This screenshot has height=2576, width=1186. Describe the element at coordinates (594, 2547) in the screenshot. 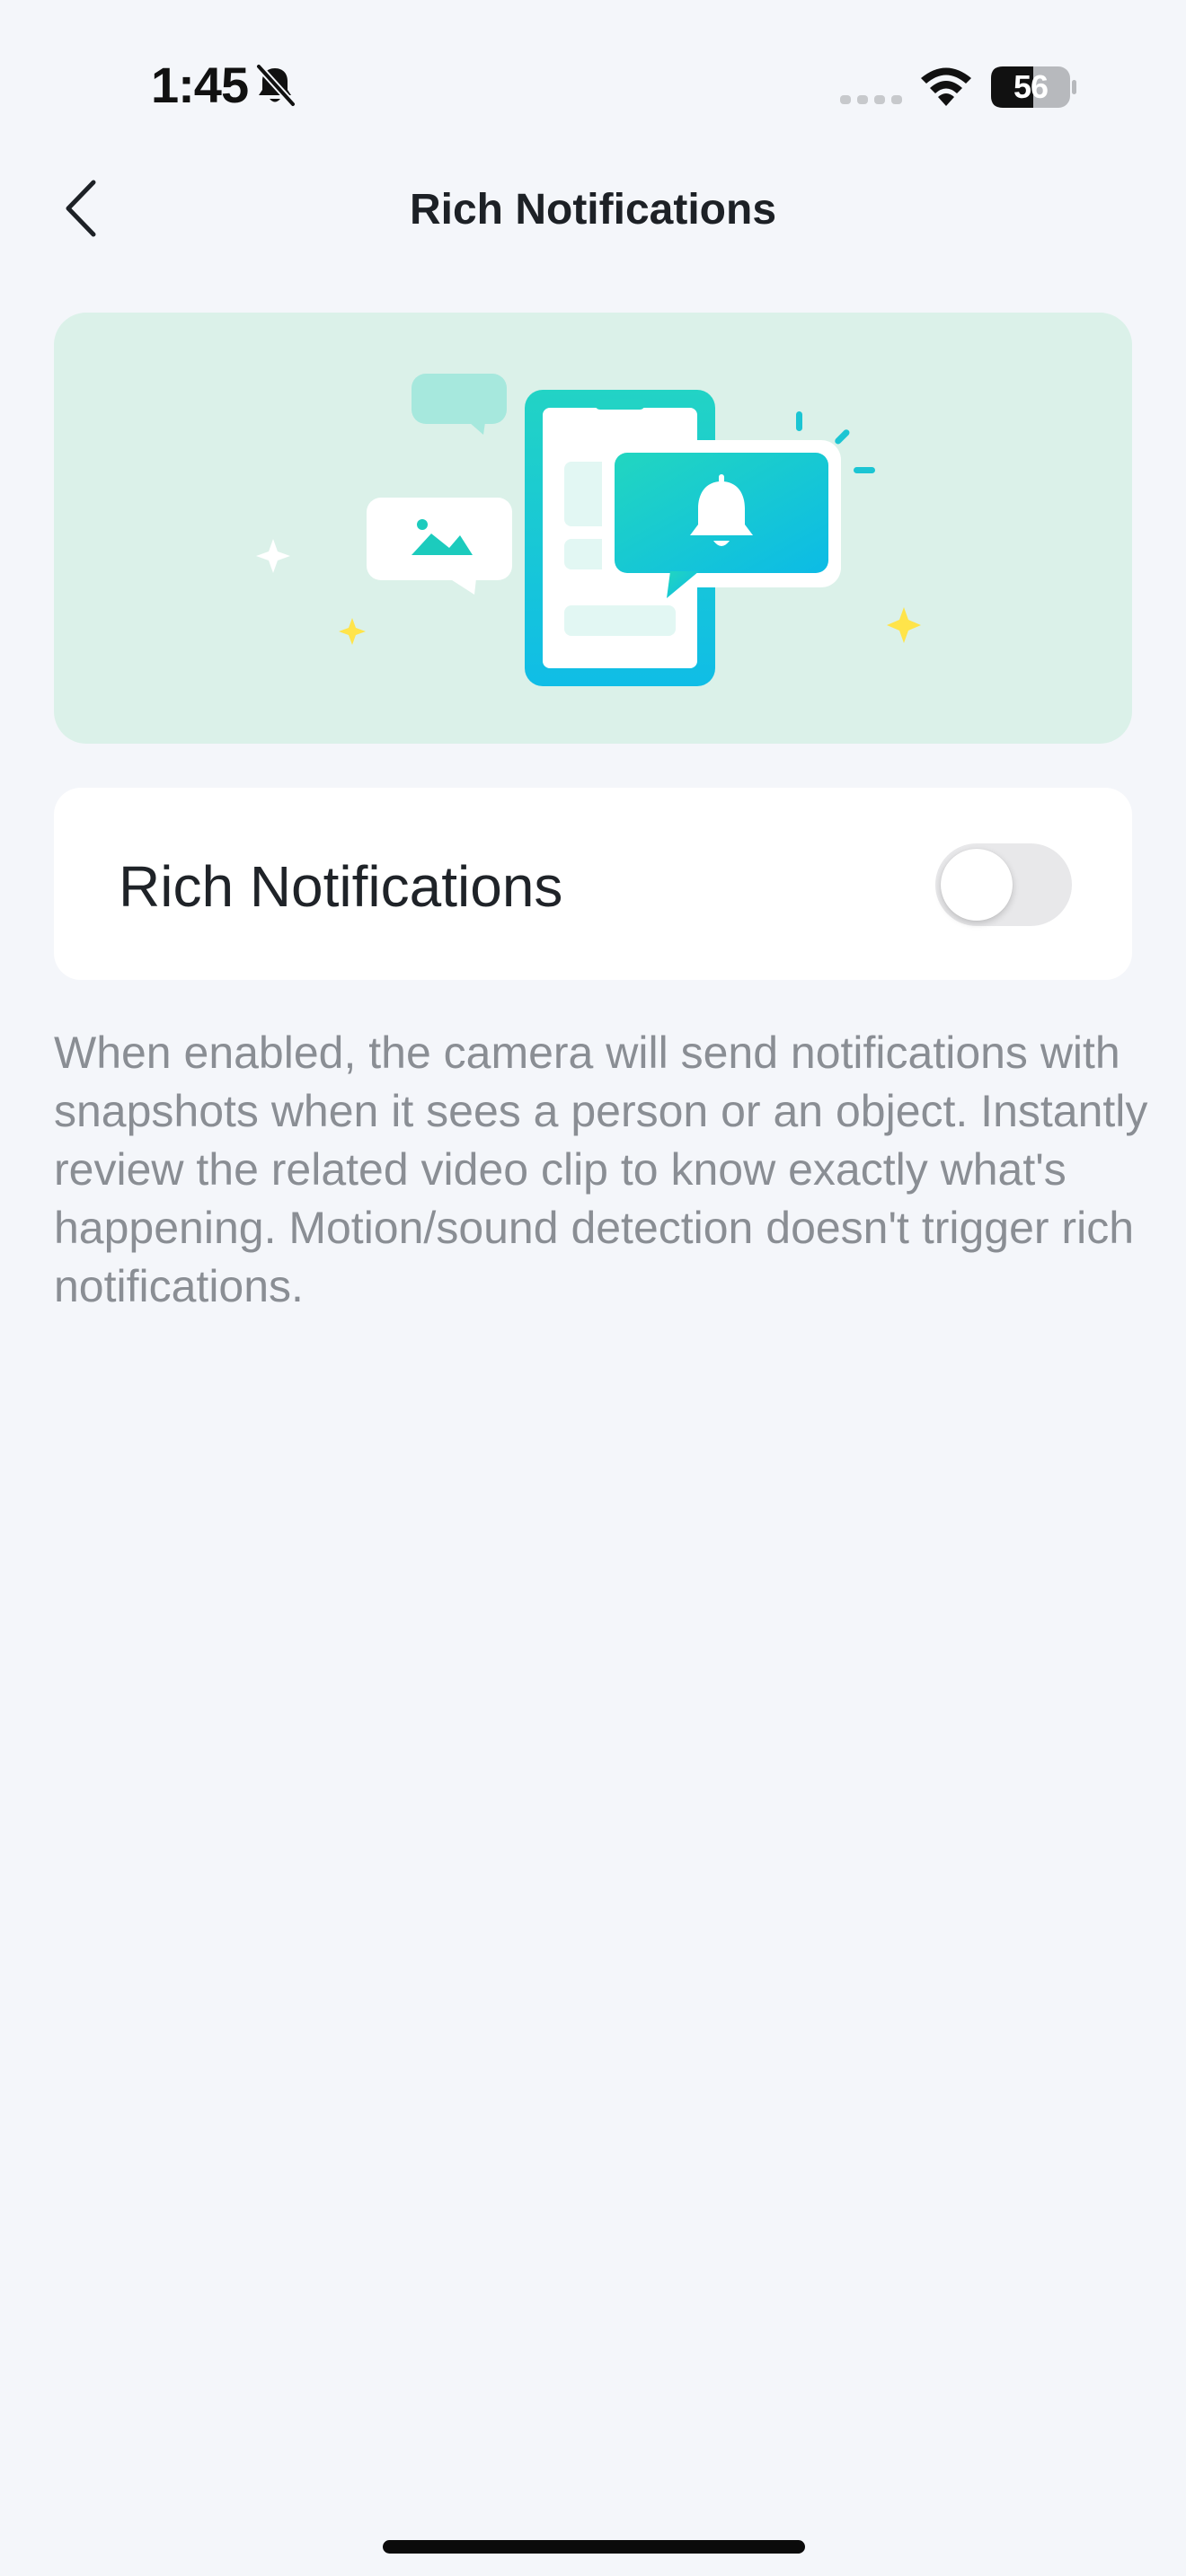

I see `home-indicator` at that location.